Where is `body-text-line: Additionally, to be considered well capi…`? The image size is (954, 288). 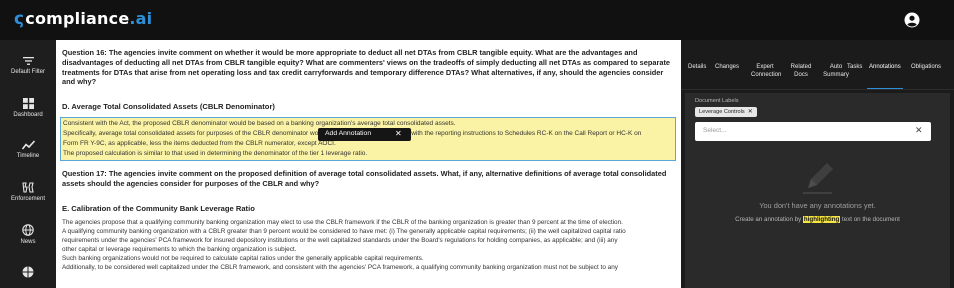
body-text-line: Additionally, to be considered well capi… is located at coordinates (340, 267).